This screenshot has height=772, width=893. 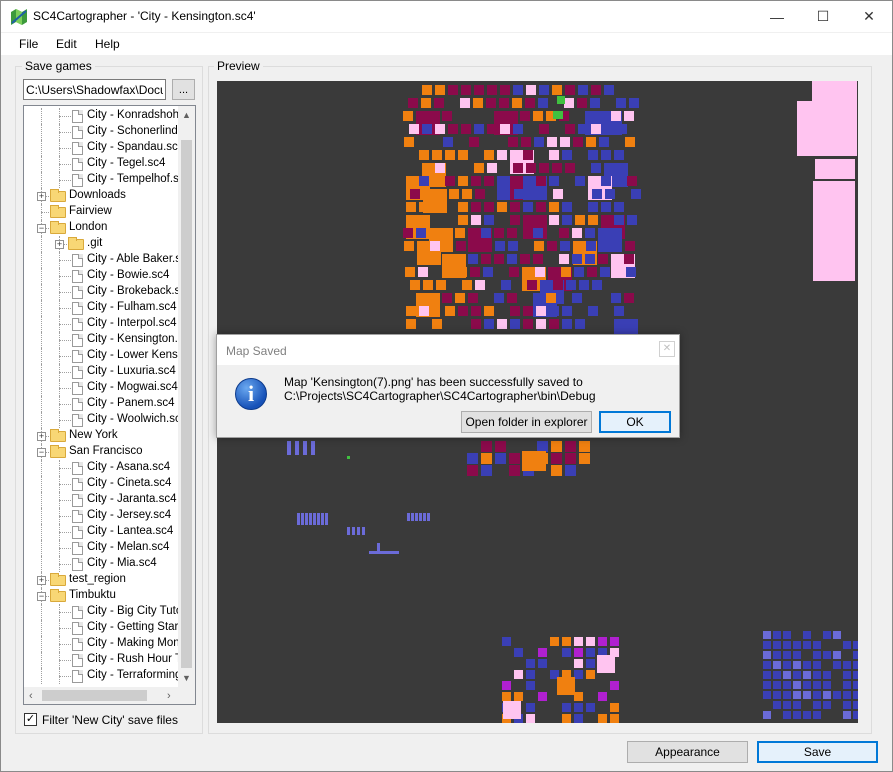 I want to click on menu-file: File, so click(x=28, y=44).